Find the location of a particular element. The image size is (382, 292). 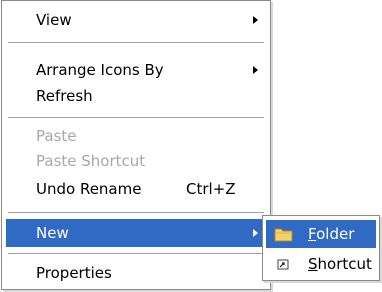

menu-item-refresh-label: Refresh is located at coordinates (64, 96).